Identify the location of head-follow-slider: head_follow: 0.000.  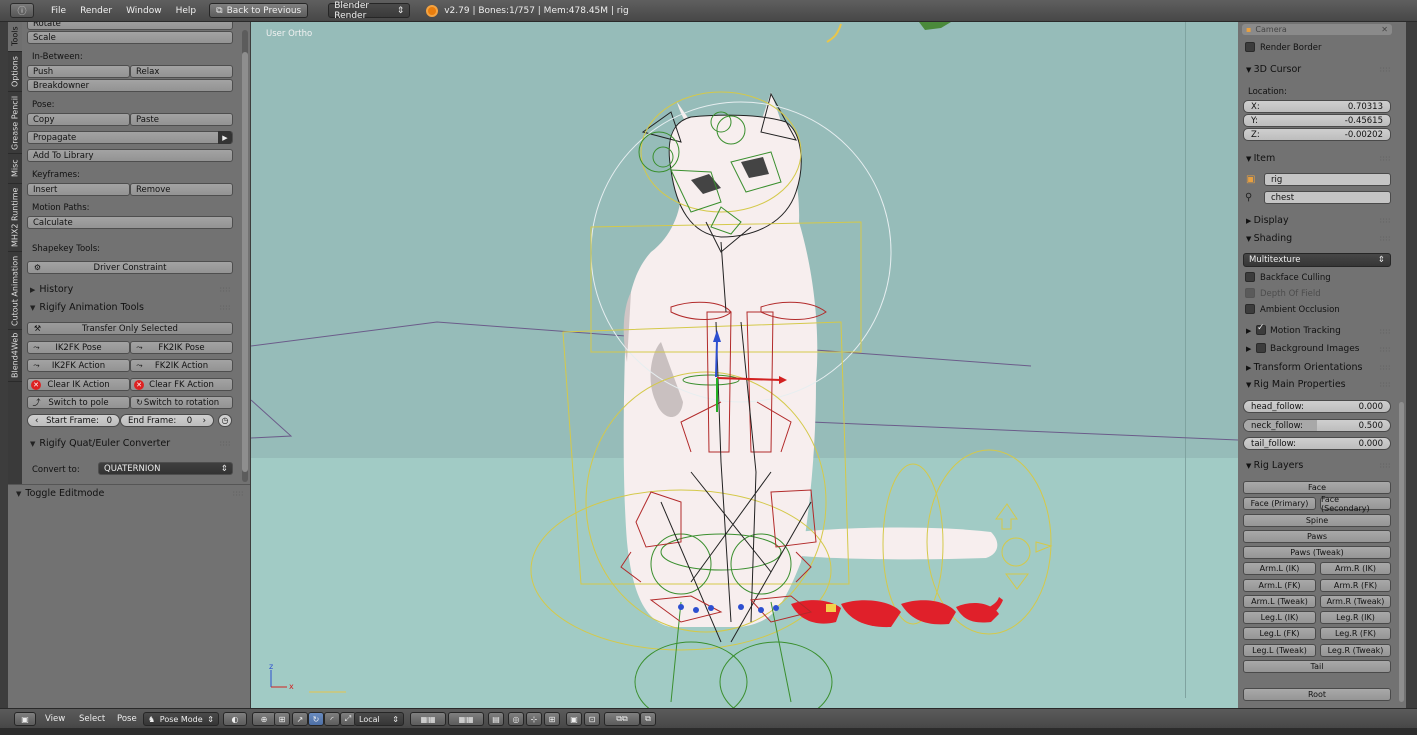
(1317, 406).